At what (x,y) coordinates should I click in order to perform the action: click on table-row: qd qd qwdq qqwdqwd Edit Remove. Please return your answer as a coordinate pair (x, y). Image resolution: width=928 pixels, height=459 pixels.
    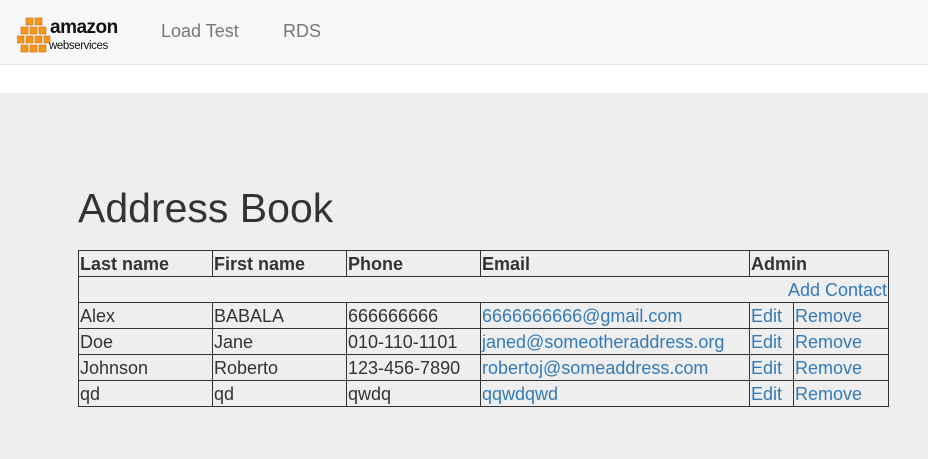
    Looking at the image, I should click on (483, 393).